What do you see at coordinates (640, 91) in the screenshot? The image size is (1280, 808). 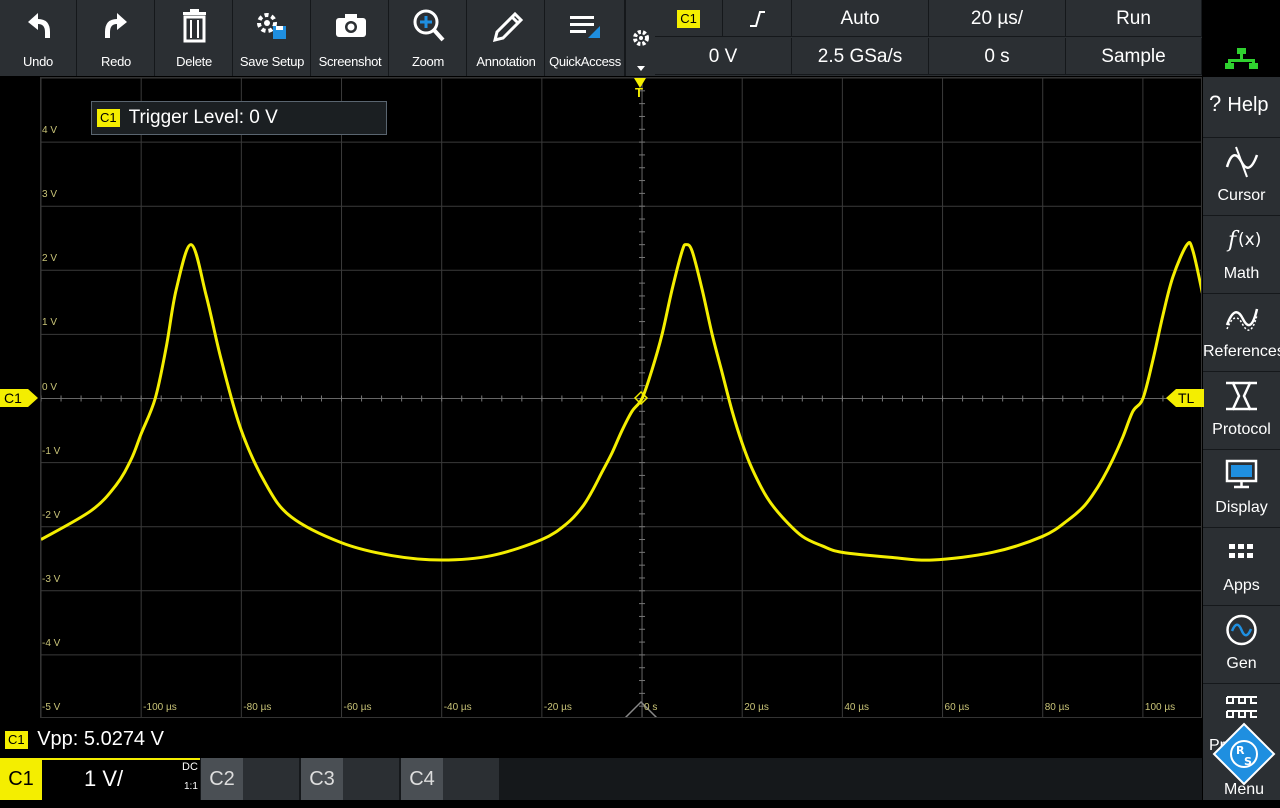 I see `trigger-position-marker: T` at bounding box center [640, 91].